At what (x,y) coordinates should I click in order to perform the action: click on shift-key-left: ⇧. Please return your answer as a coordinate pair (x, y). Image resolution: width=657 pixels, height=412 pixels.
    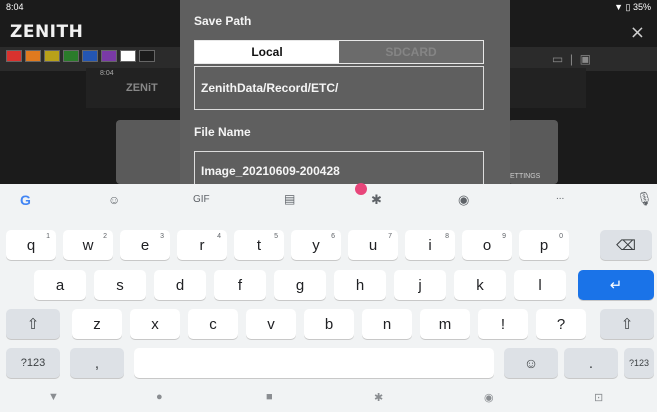
    Looking at the image, I should click on (33, 324).